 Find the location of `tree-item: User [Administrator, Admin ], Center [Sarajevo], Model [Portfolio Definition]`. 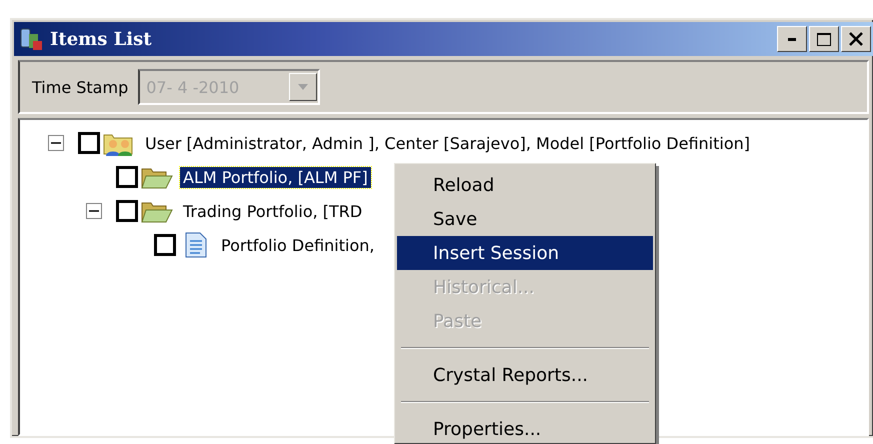

tree-item: User [Administrator, Admin ], Center [Sarajevo], Model [Portfolio Definition] is located at coordinates (448, 143).